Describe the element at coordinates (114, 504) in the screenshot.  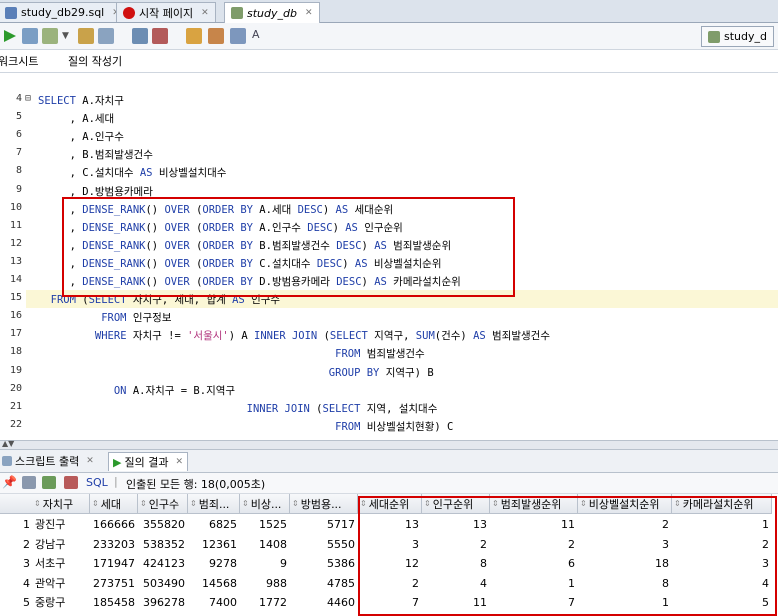
I see `column-header: ⇕ 세대` at that location.